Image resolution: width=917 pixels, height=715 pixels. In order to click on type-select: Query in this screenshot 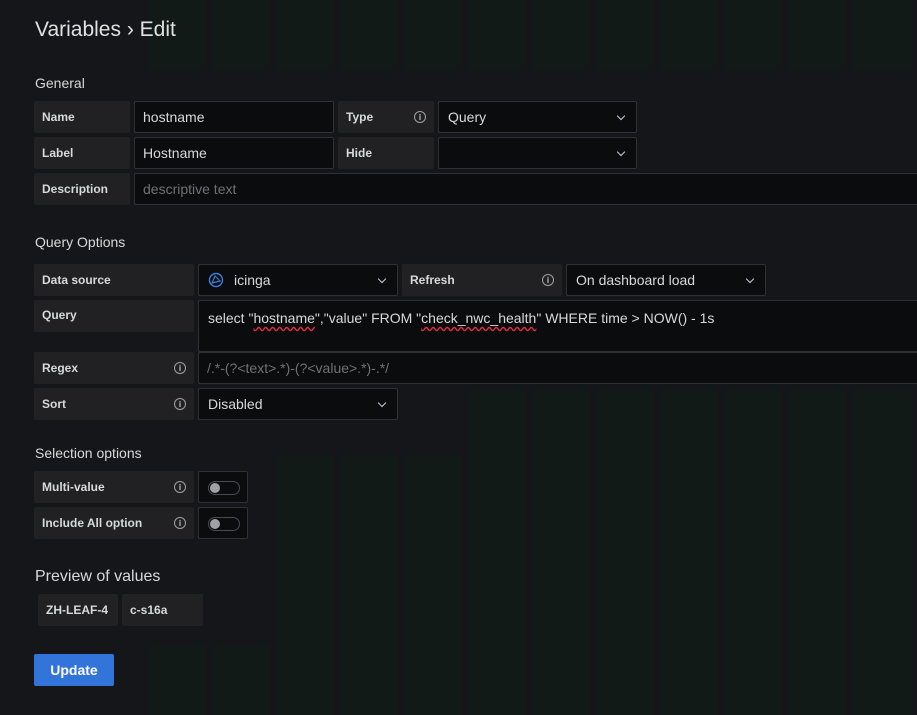, I will do `click(537, 117)`.